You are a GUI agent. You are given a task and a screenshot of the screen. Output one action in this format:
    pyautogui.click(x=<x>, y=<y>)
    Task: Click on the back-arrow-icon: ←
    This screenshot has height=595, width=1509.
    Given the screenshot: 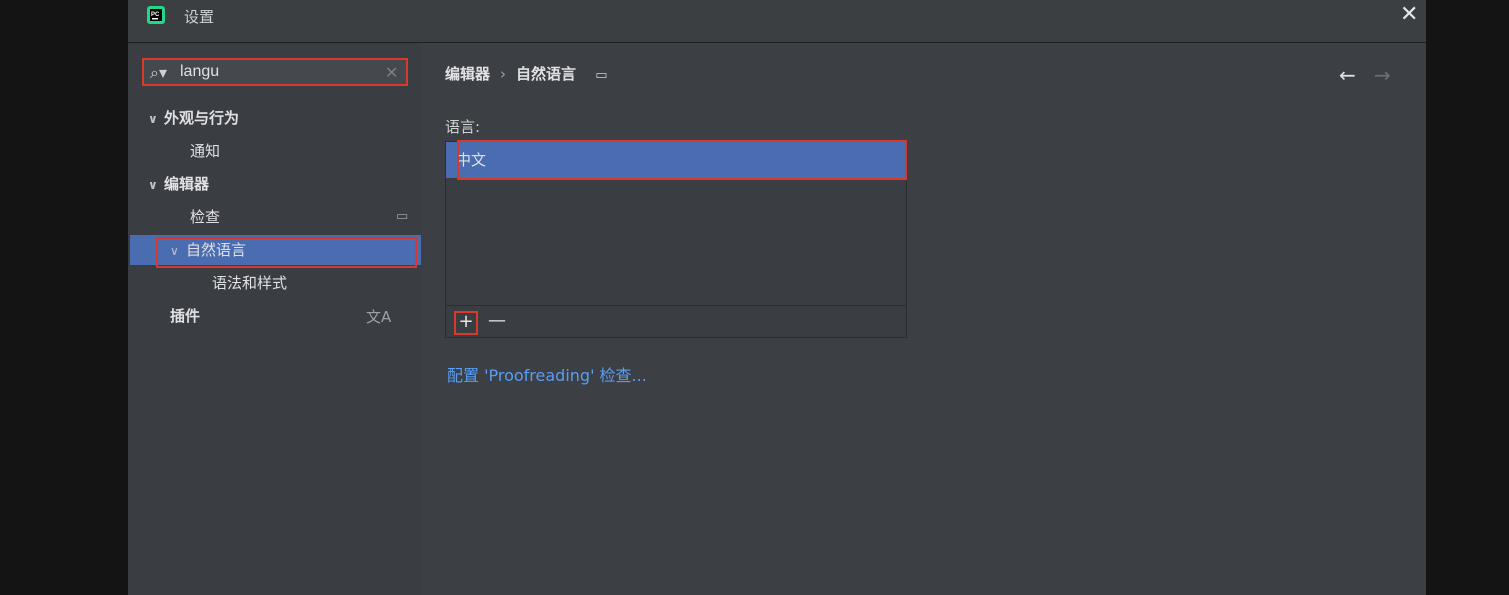 What is the action you would take?
    pyautogui.click(x=1347, y=75)
    